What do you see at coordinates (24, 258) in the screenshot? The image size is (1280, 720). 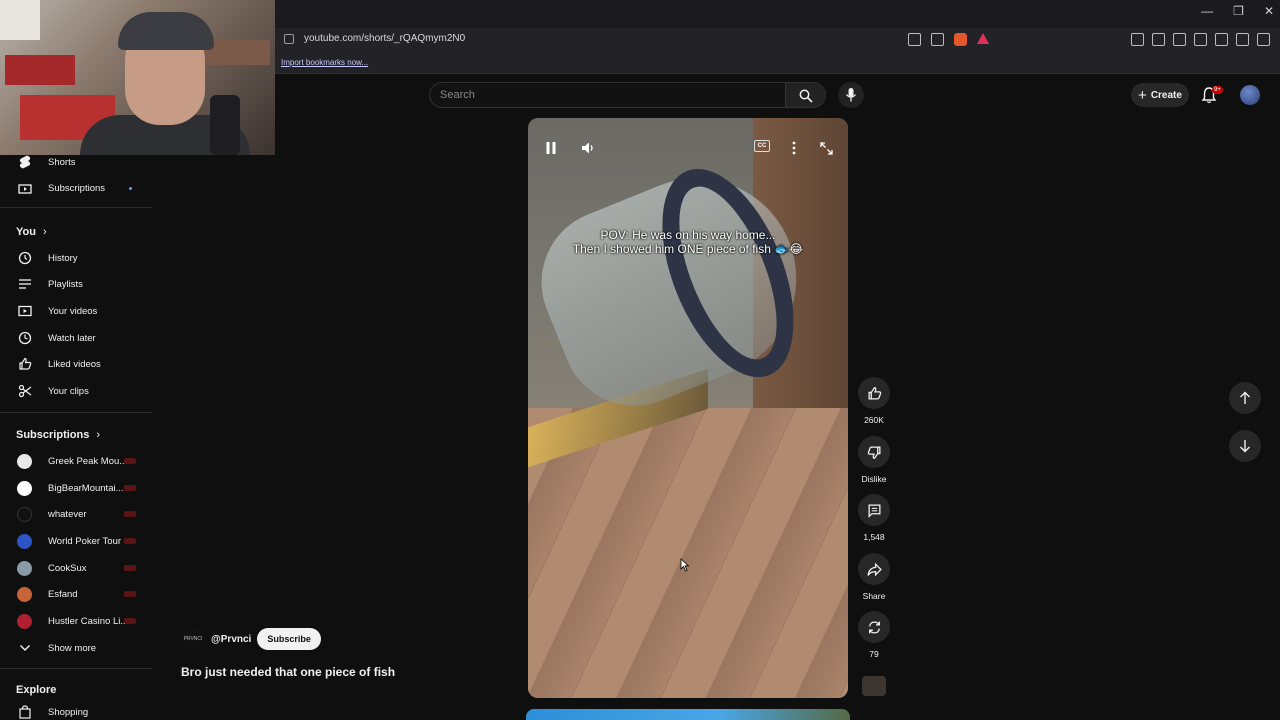 I see `history-icon` at bounding box center [24, 258].